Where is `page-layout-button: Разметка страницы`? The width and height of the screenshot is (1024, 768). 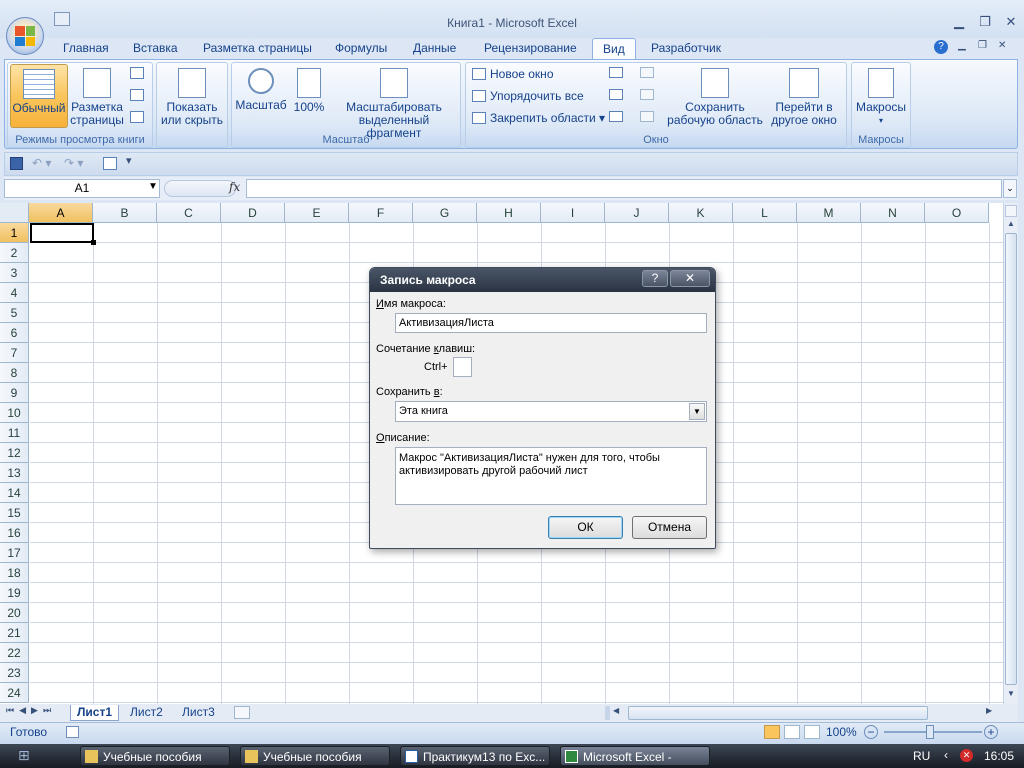
page-layout-button: Разметка страницы is located at coordinates (97, 96).